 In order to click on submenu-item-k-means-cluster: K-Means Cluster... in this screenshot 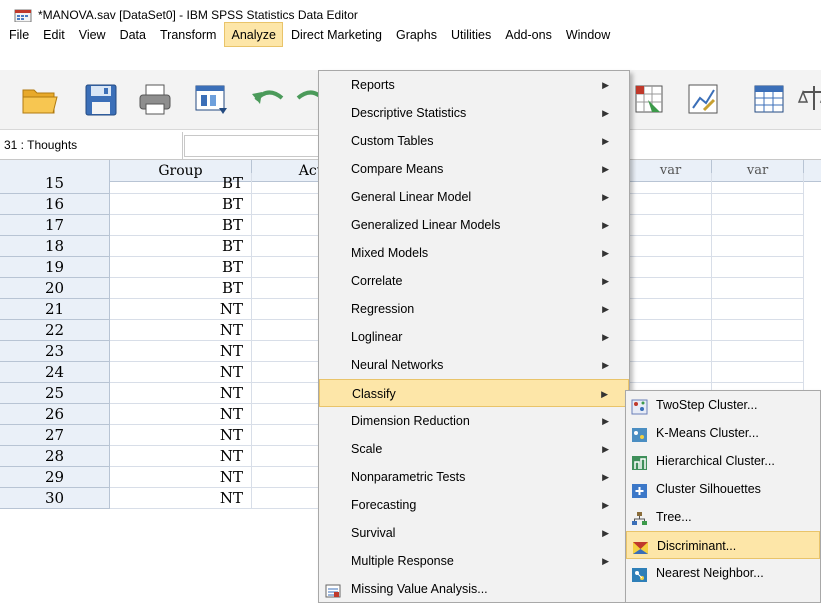, I will do `click(723, 433)`.